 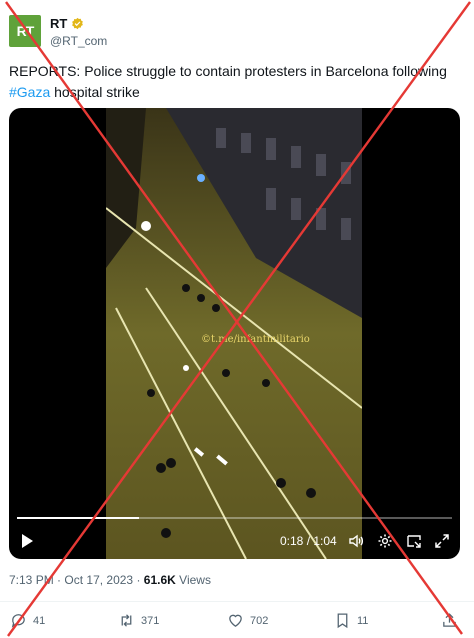 I want to click on bookmark-count: 11, so click(x=363, y=620).